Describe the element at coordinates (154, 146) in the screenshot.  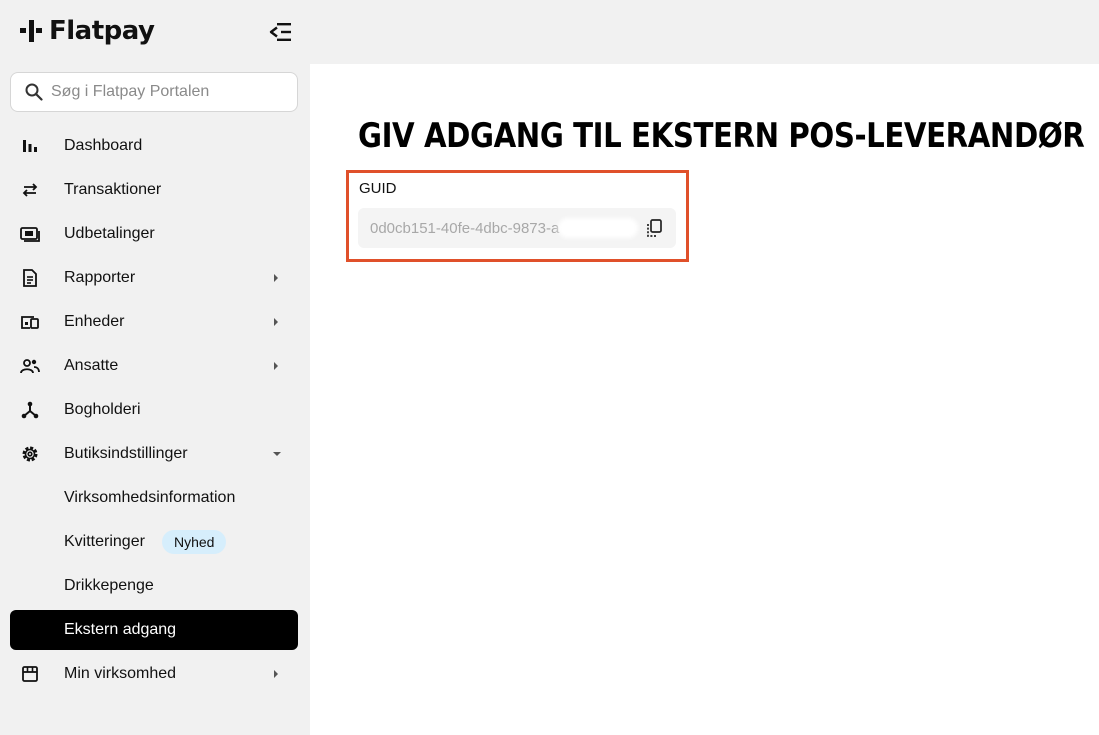
I see `sidebar-item-dashboard: Dashboard` at that location.